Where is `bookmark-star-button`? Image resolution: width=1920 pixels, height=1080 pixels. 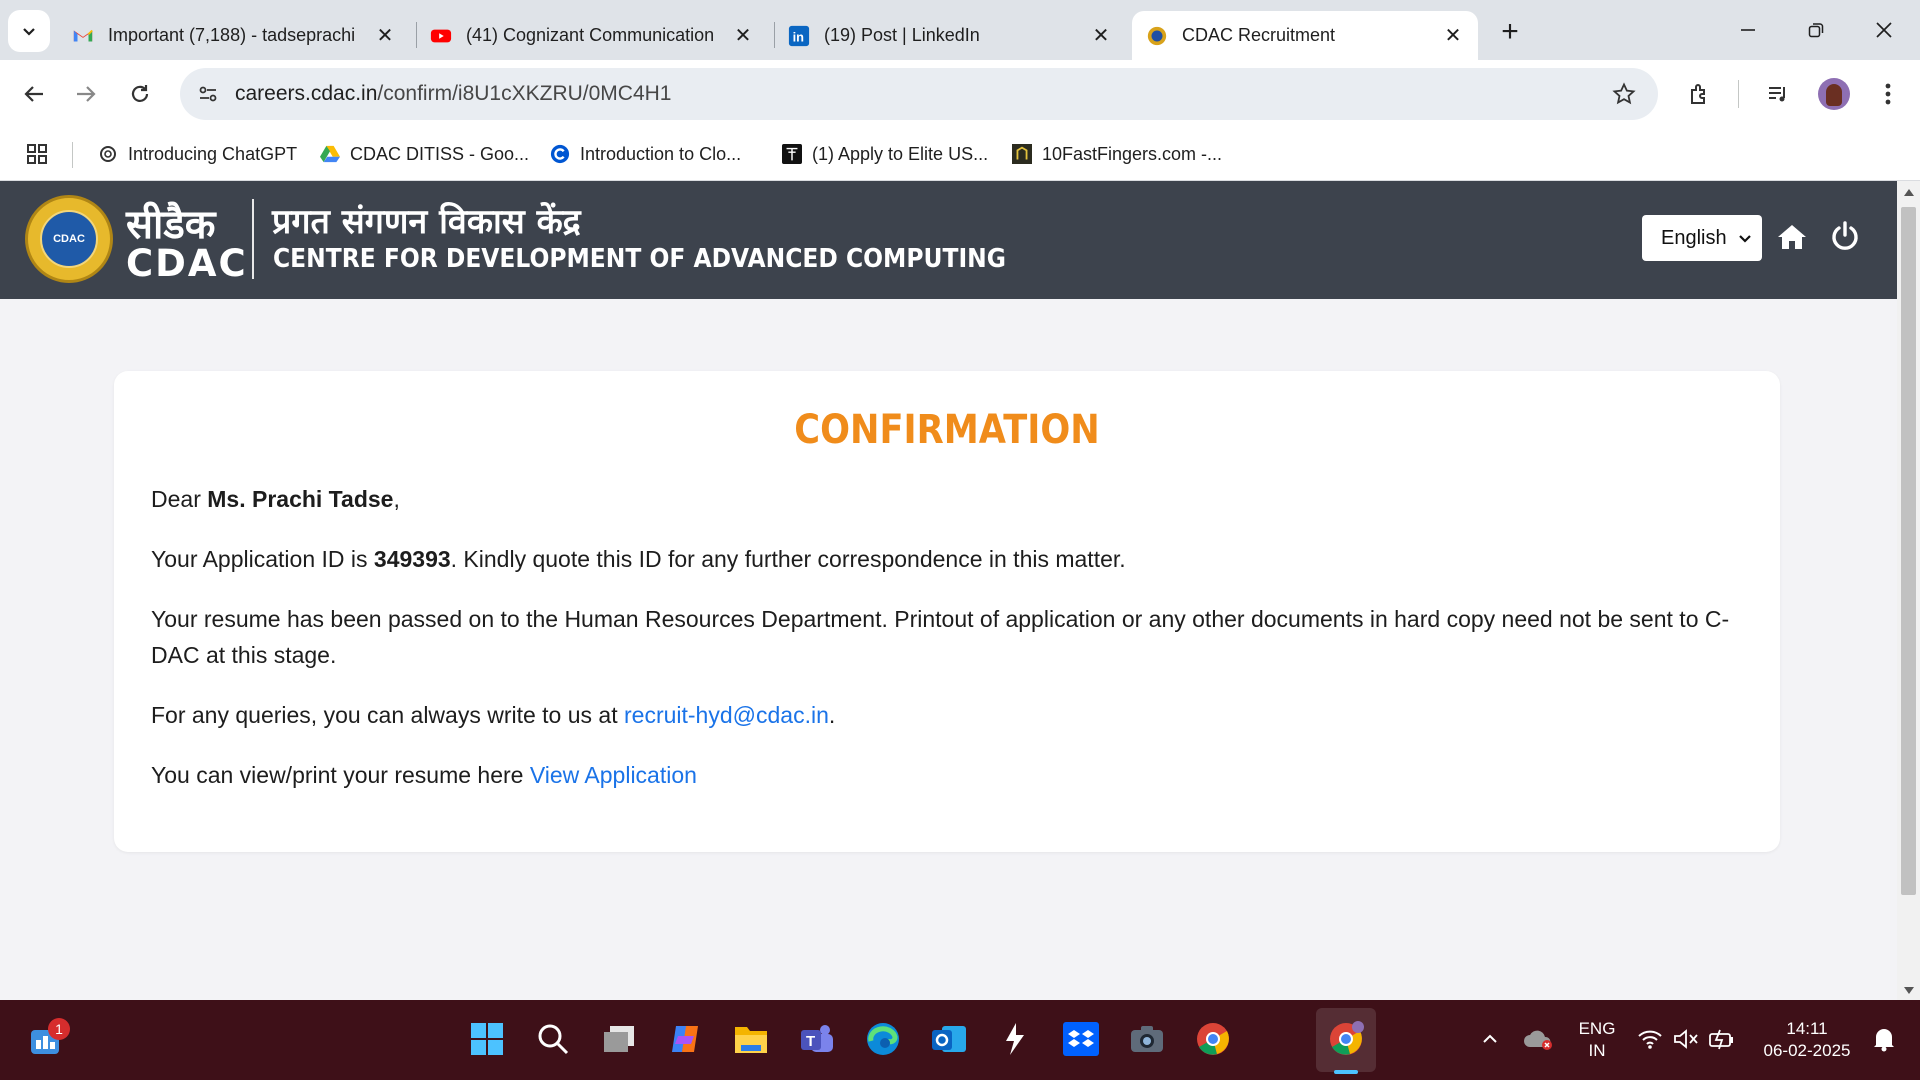 bookmark-star-button is located at coordinates (1624, 94).